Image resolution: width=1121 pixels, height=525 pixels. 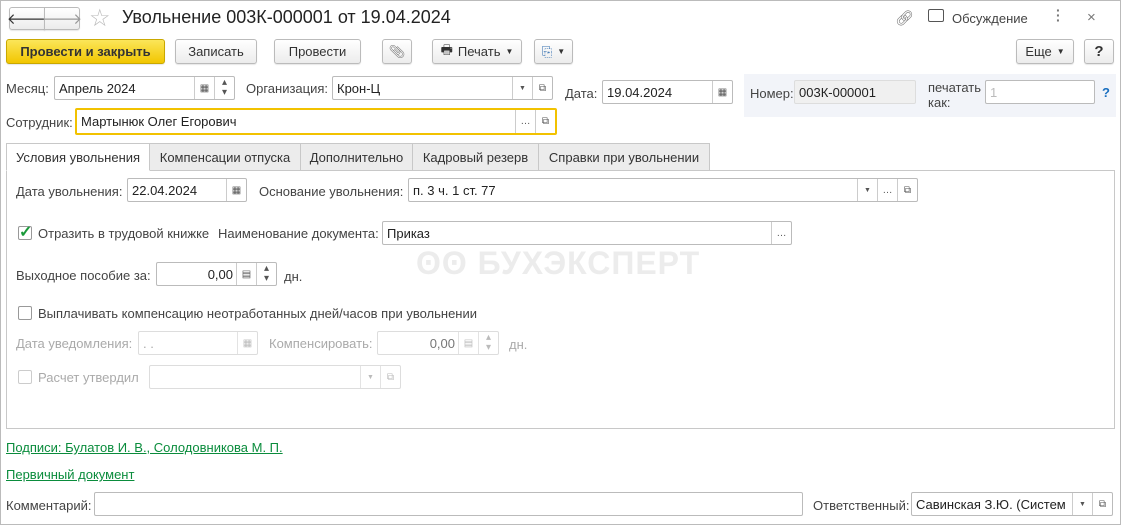 I want to click on month-field: Апрель 2024 ▦ ▴ ▾, so click(x=144, y=88).